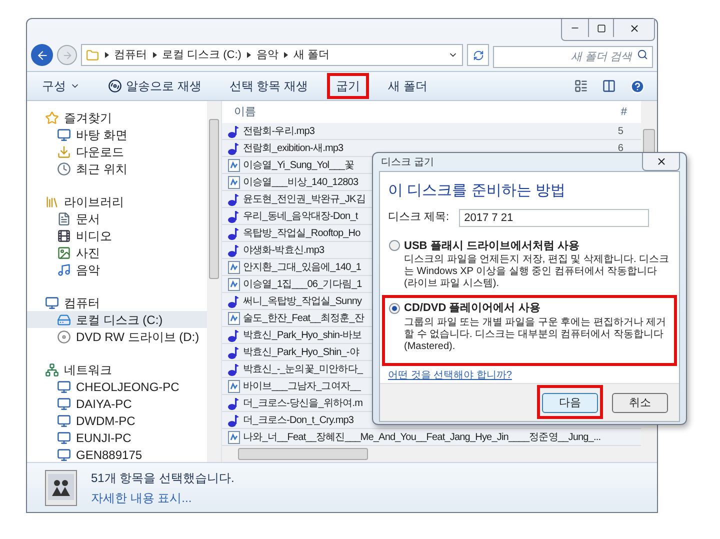 This screenshot has width=720, height=539. I want to click on file-name: 안지환_그대_있음에_140_1, so click(302, 267).